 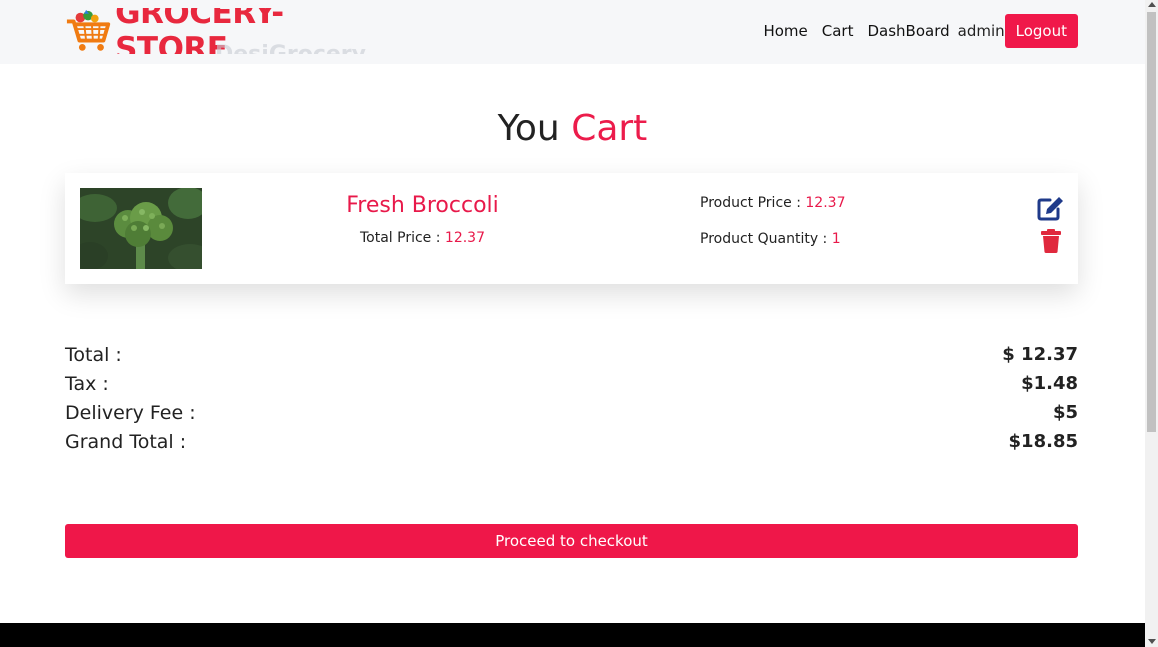 What do you see at coordinates (126, 441) in the screenshot?
I see `grand-total-label: Grand Total :` at bounding box center [126, 441].